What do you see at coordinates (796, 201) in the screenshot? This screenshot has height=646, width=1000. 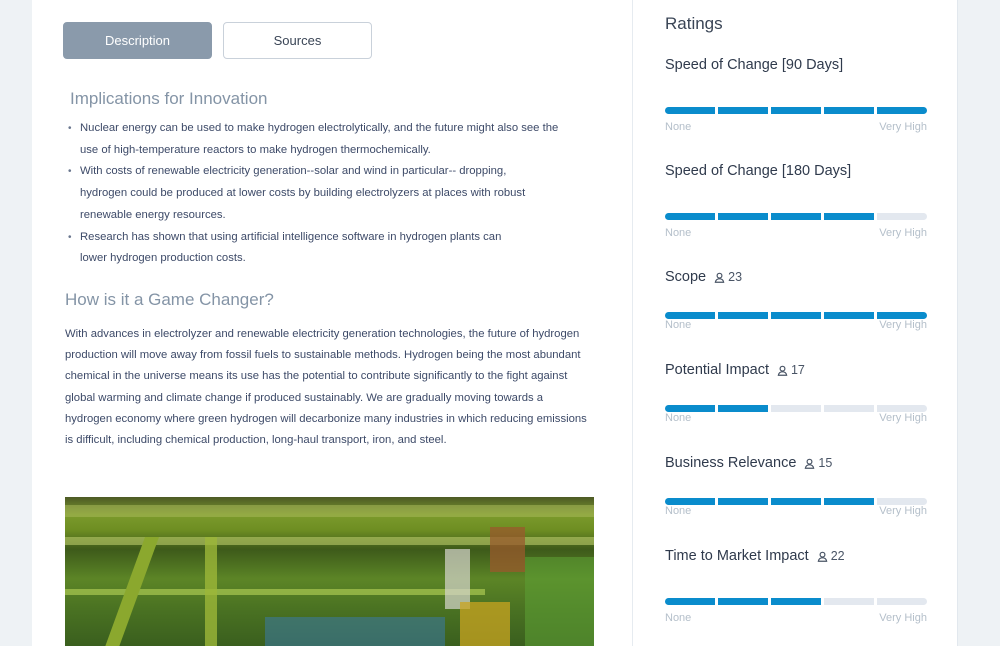 I see `rating-item: Speed of Change [180 Days] None Very High` at bounding box center [796, 201].